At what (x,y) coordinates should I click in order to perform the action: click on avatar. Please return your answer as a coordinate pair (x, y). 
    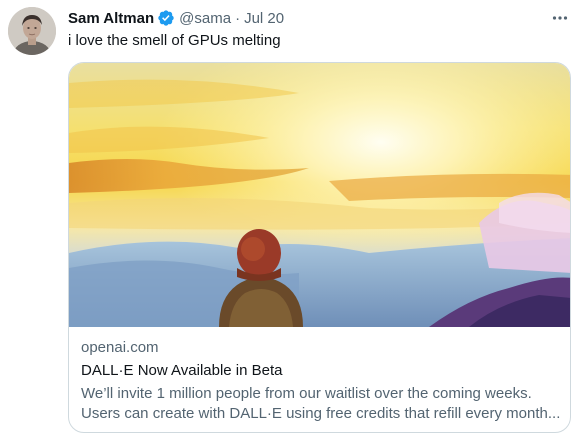
    Looking at the image, I should click on (32, 31).